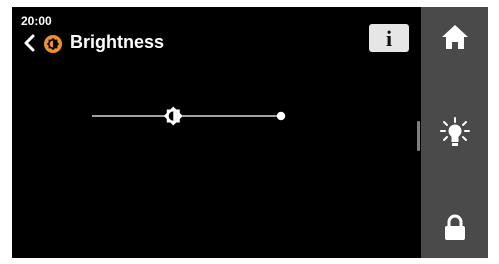 The height and width of the screenshot is (264, 499). I want to click on page-title: Brightness, so click(117, 42).